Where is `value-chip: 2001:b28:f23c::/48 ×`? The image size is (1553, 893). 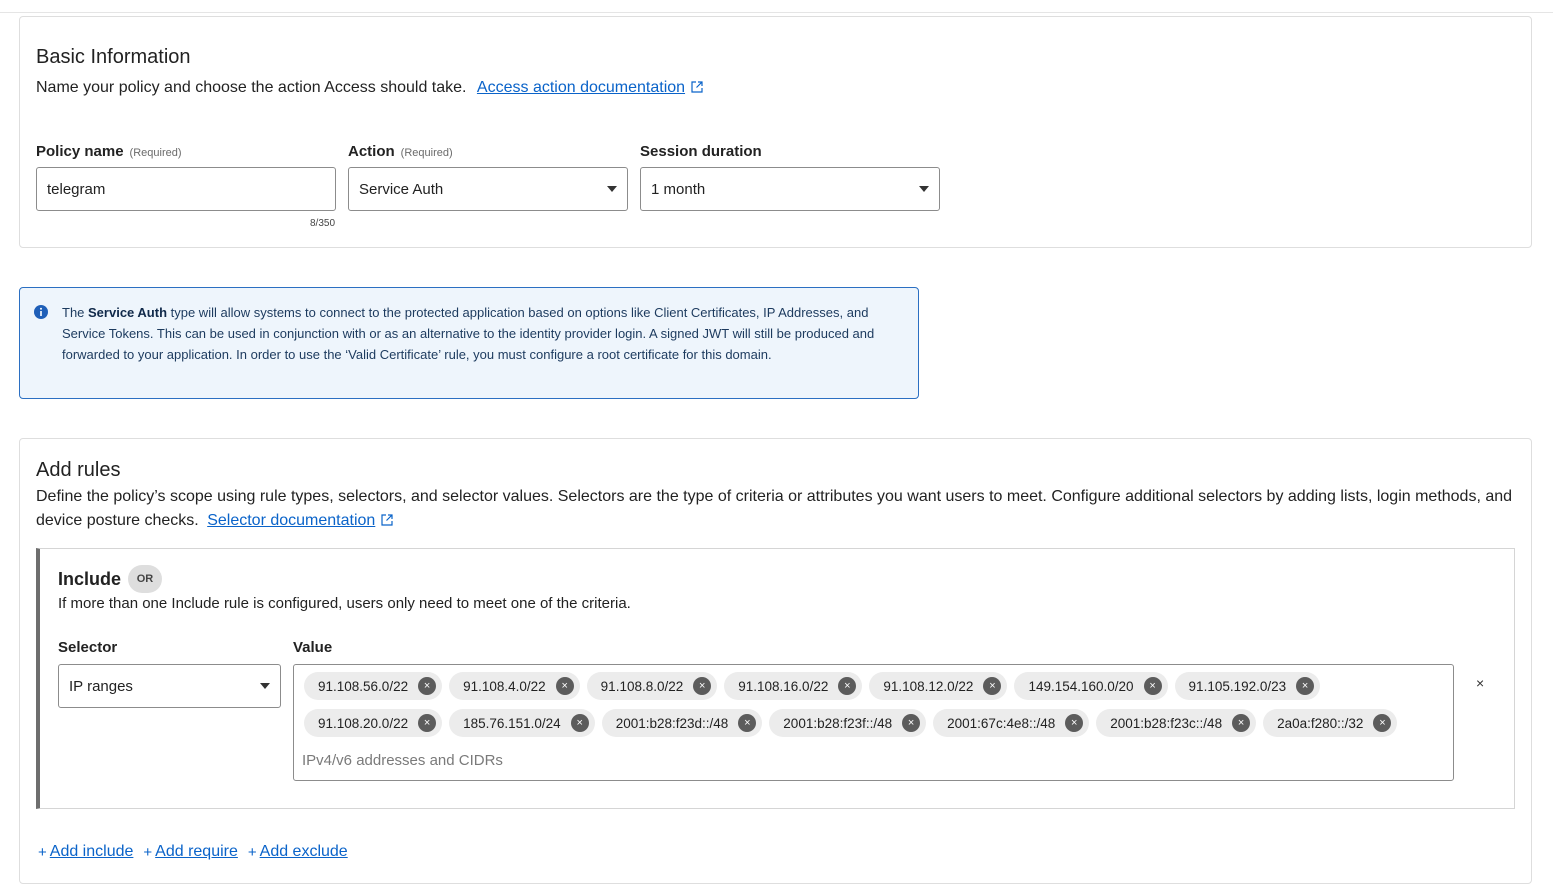 value-chip: 2001:b28:f23c::/48 × is located at coordinates (1176, 723).